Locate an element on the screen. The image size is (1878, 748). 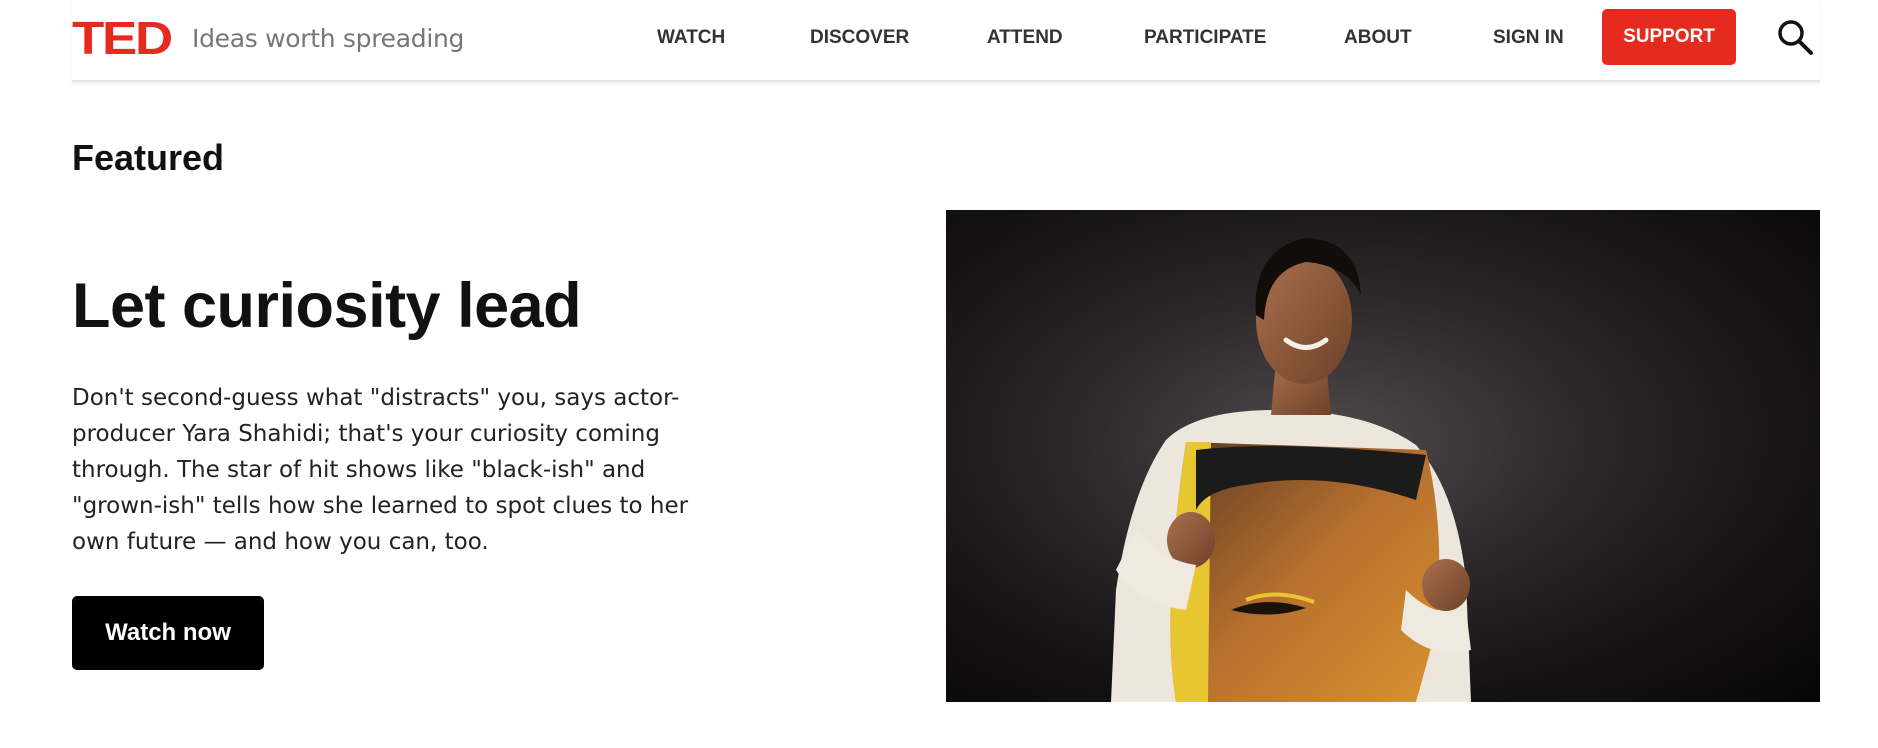
featured-headline: Let curiosity lead is located at coordinates (327, 306).